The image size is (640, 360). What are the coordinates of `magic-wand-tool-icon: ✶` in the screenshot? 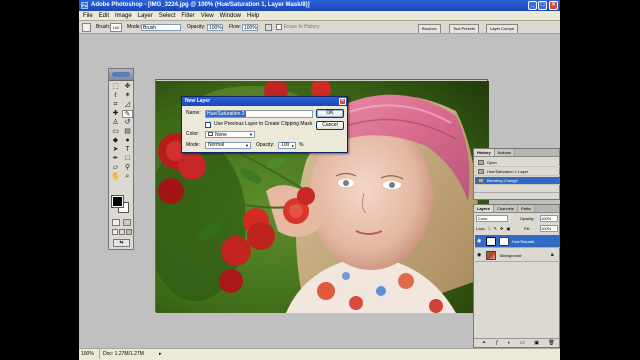 It's located at (127, 96).